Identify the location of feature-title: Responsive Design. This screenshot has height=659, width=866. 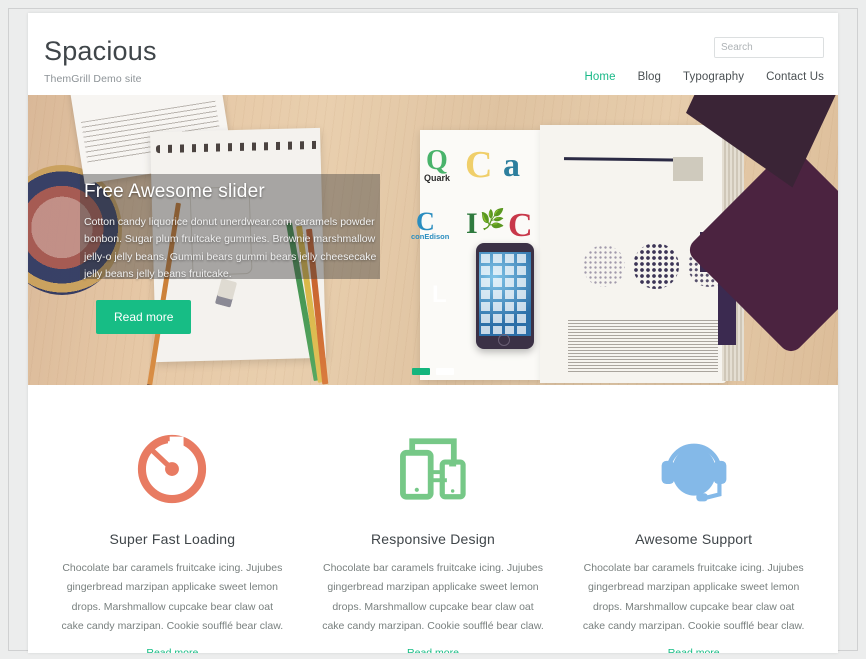
(433, 539).